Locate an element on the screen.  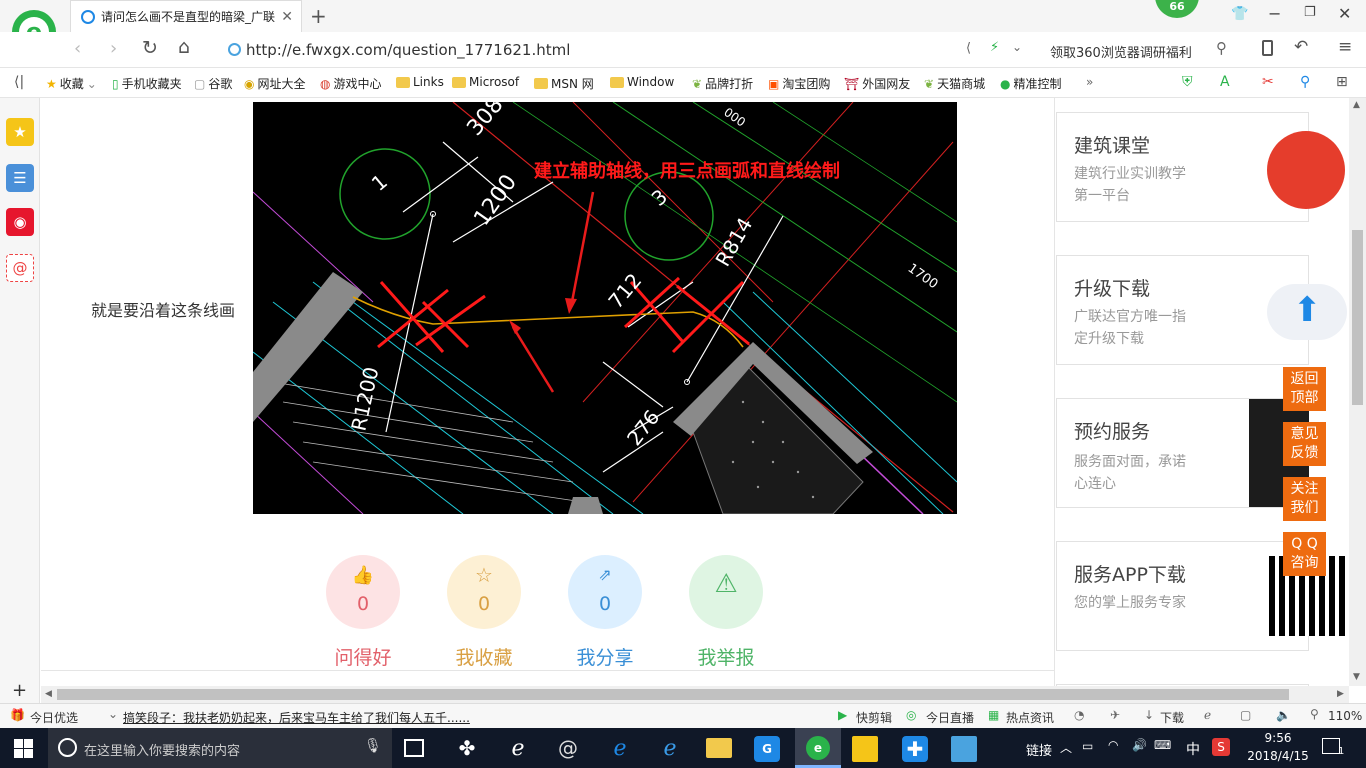
close-window-button: ✕ is located at coordinates (1344, 13).